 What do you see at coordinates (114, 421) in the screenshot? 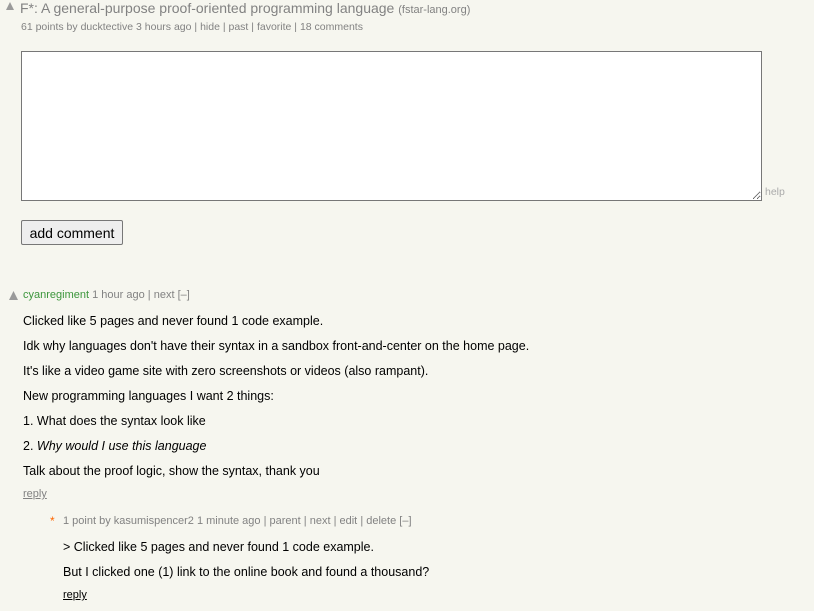
I see `comment-text-line: 1. What does the syntax look like` at bounding box center [114, 421].